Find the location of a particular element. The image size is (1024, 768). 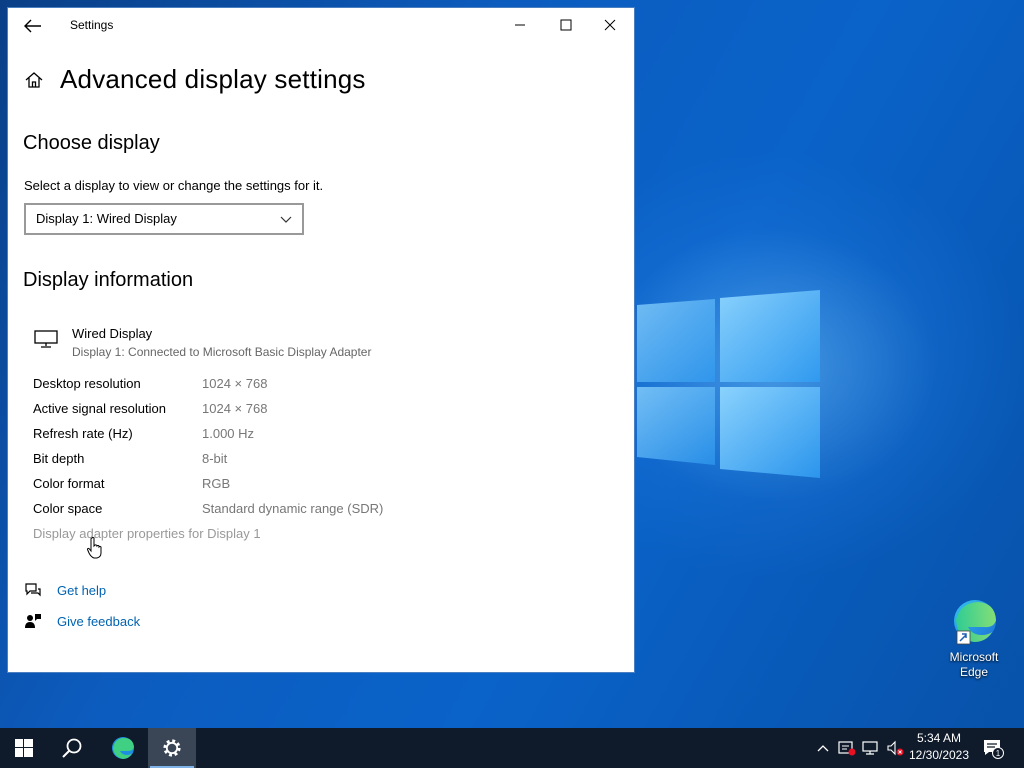

desktop-edge-shortcut: Microsoft Edge is located at coordinates (974, 639).